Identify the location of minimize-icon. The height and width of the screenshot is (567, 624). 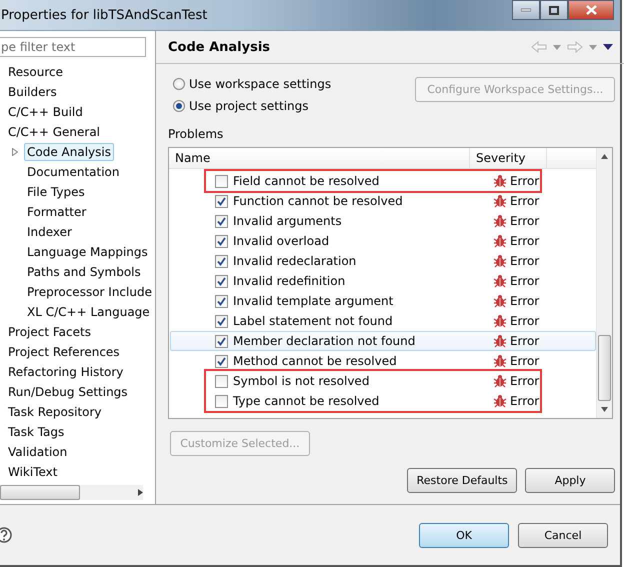
(526, 10).